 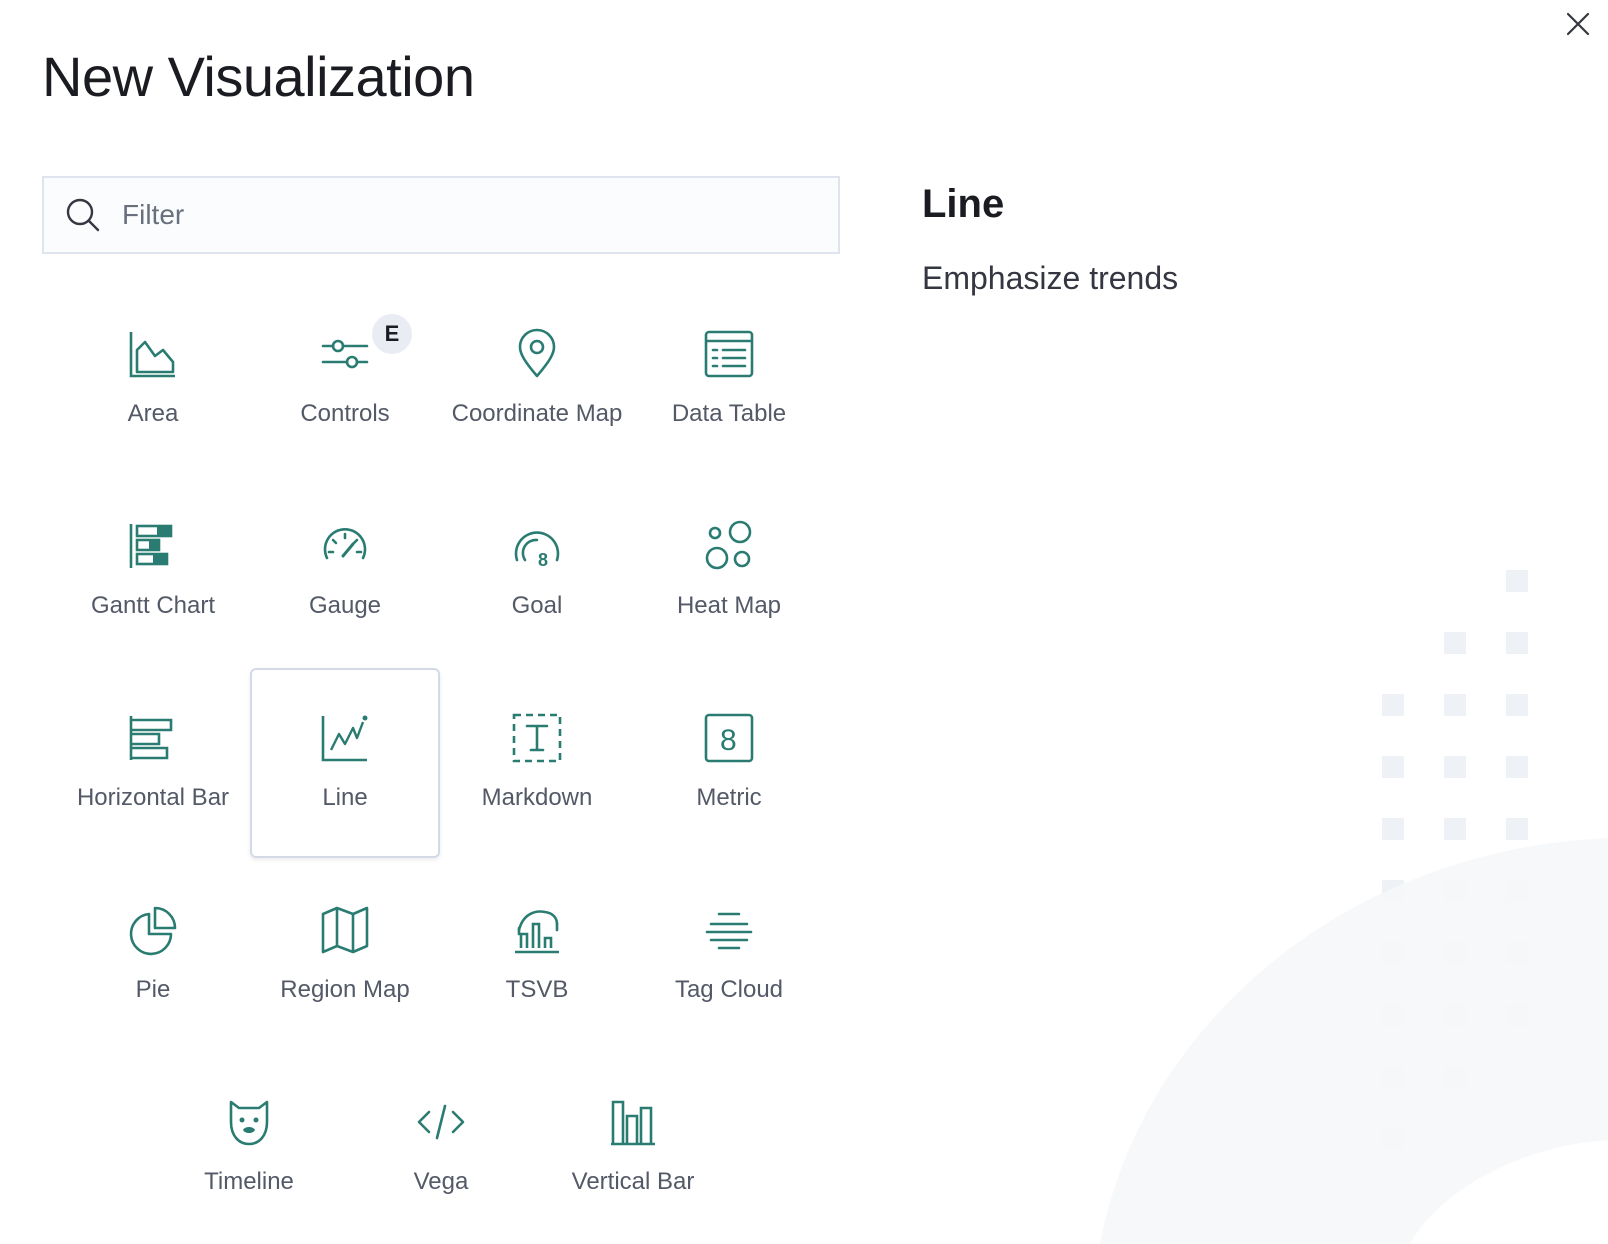 I want to click on line-chart-icon, so click(x=344, y=738).